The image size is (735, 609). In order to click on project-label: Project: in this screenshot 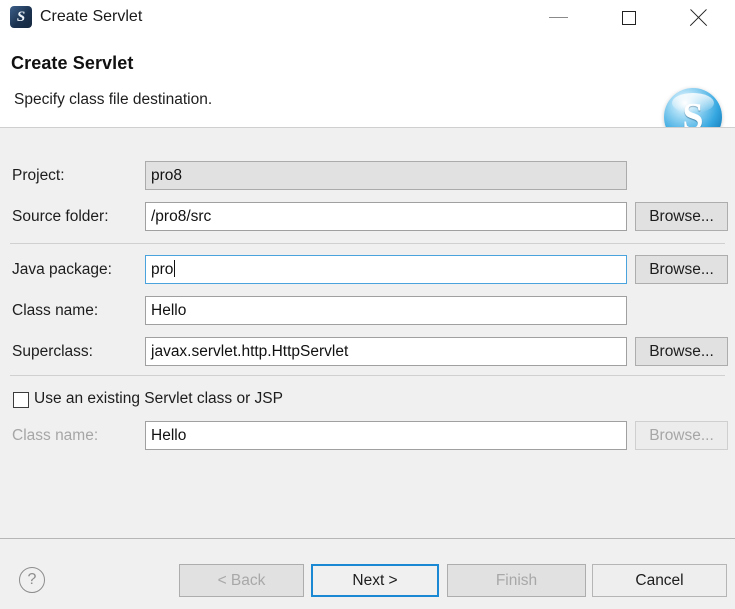, I will do `click(38, 175)`.